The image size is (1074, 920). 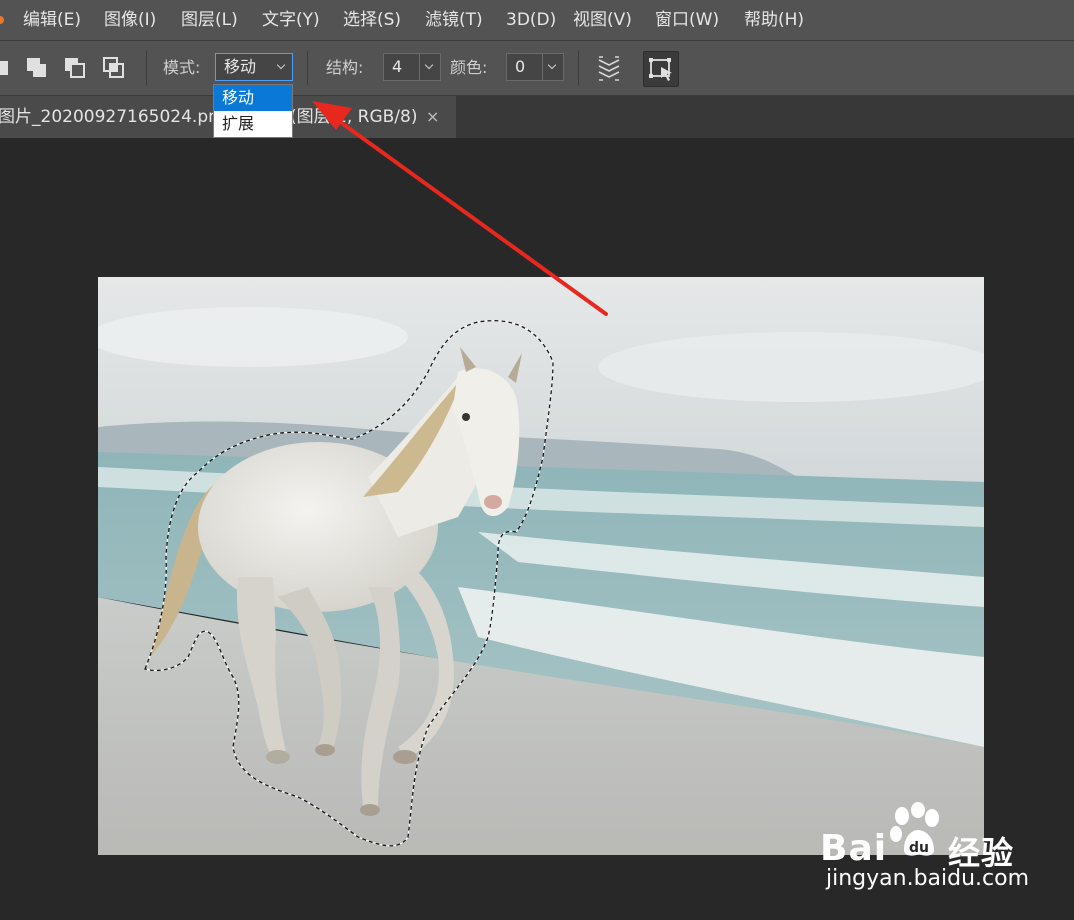 What do you see at coordinates (412, 67) in the screenshot?
I see `structure-select: 4` at bounding box center [412, 67].